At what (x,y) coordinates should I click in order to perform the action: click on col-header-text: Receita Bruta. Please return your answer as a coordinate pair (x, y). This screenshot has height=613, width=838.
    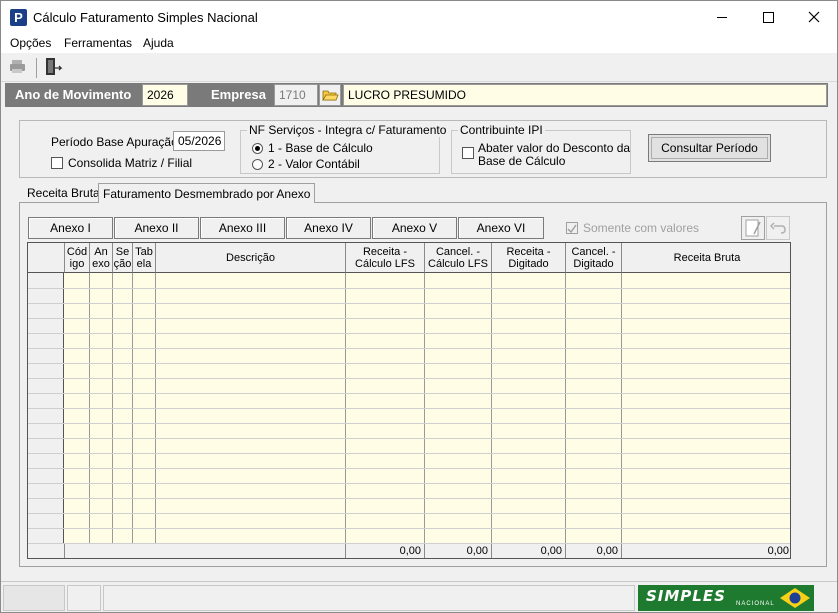
    Looking at the image, I should click on (707, 257).